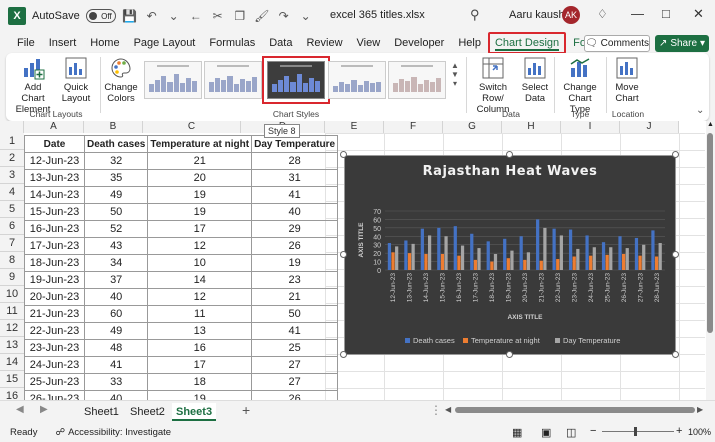 This screenshot has height=442, width=715. Describe the element at coordinates (12, 379) in the screenshot. I see `row-header: 15` at that location.